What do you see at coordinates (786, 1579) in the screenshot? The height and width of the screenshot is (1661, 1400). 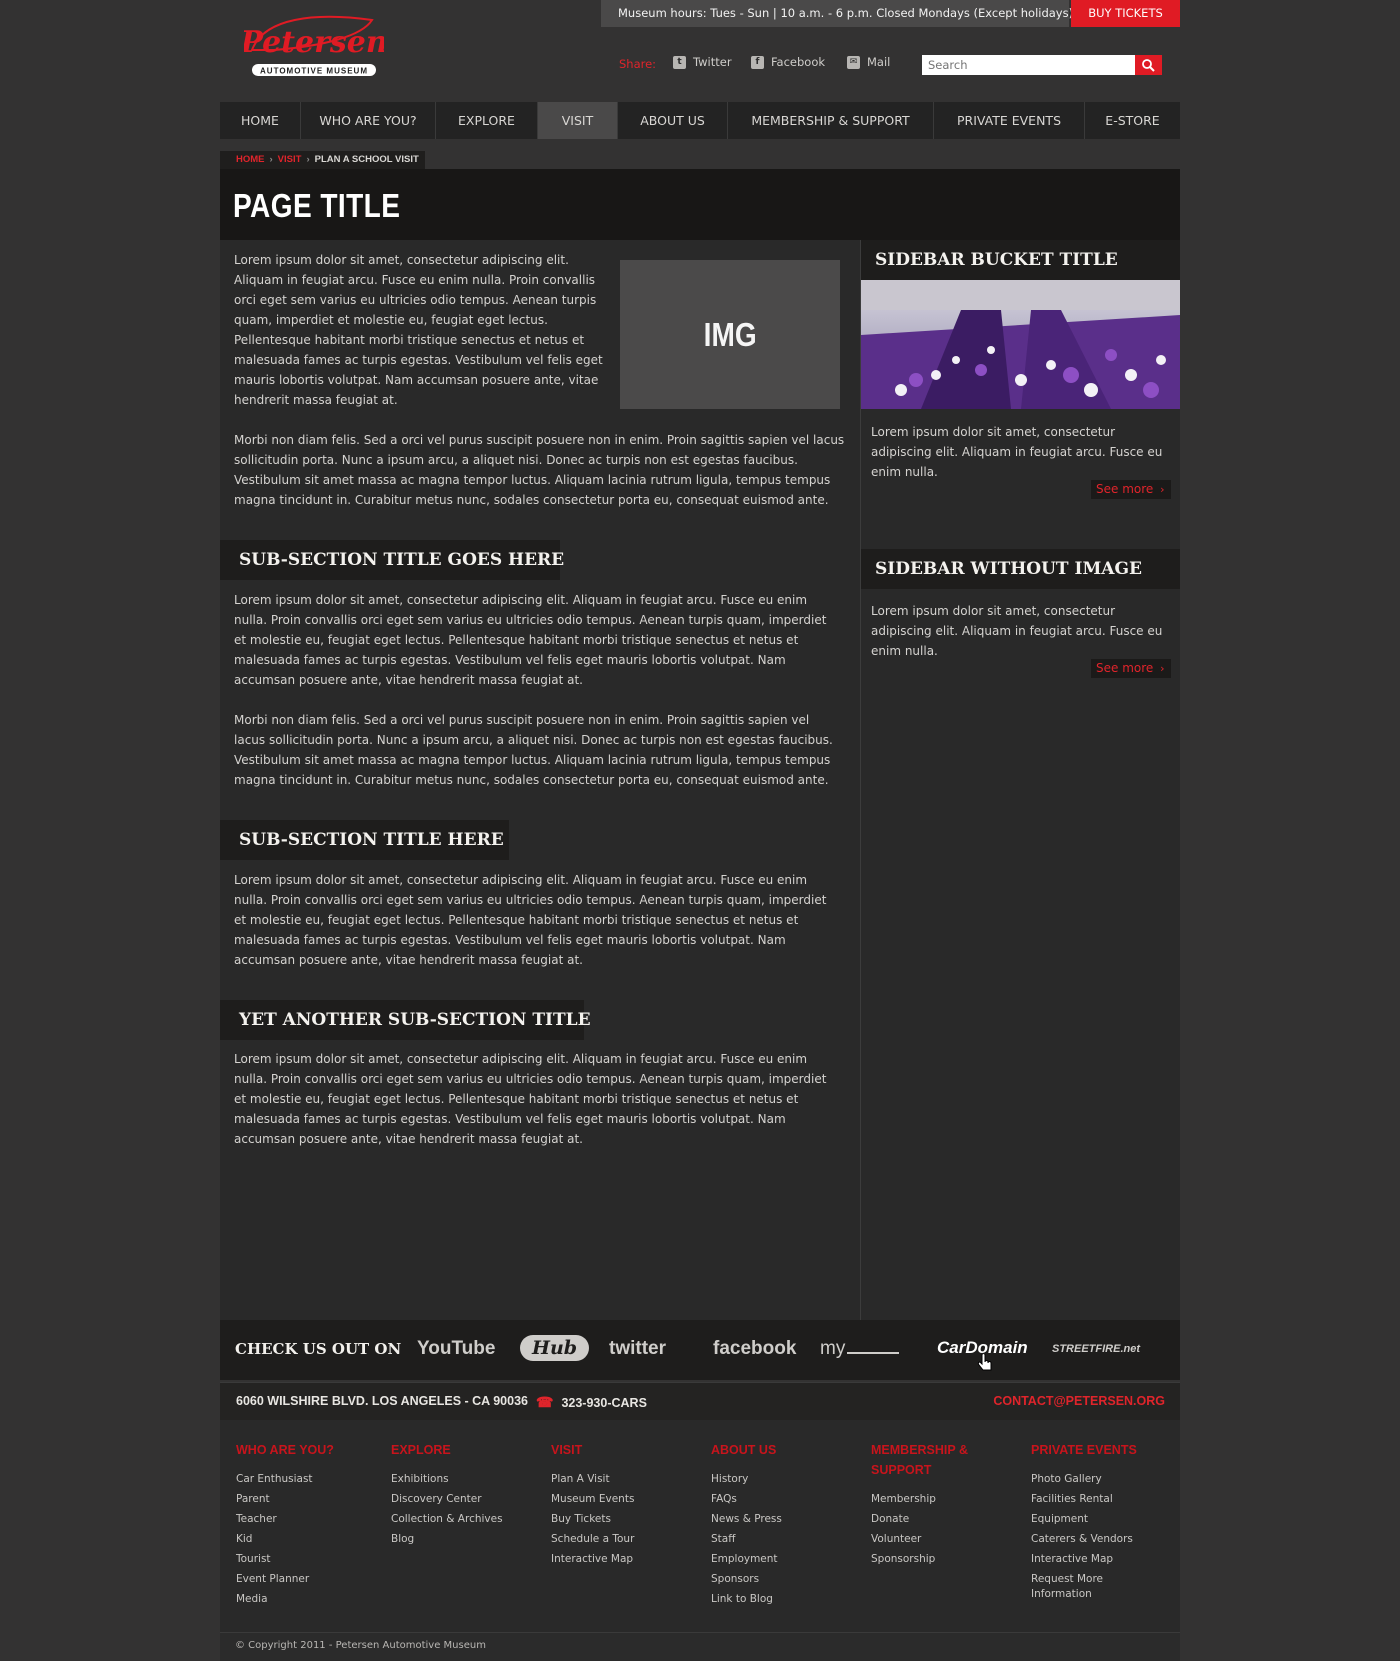 I see `footer-link: Sponsors` at bounding box center [786, 1579].